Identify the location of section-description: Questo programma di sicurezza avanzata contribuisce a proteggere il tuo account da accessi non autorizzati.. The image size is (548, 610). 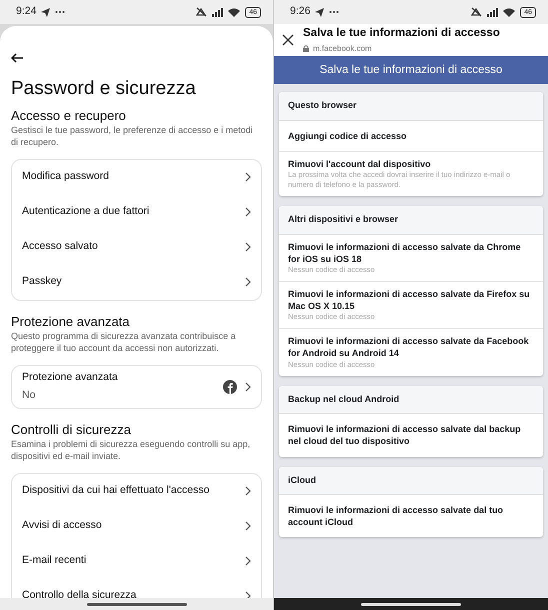
(124, 343).